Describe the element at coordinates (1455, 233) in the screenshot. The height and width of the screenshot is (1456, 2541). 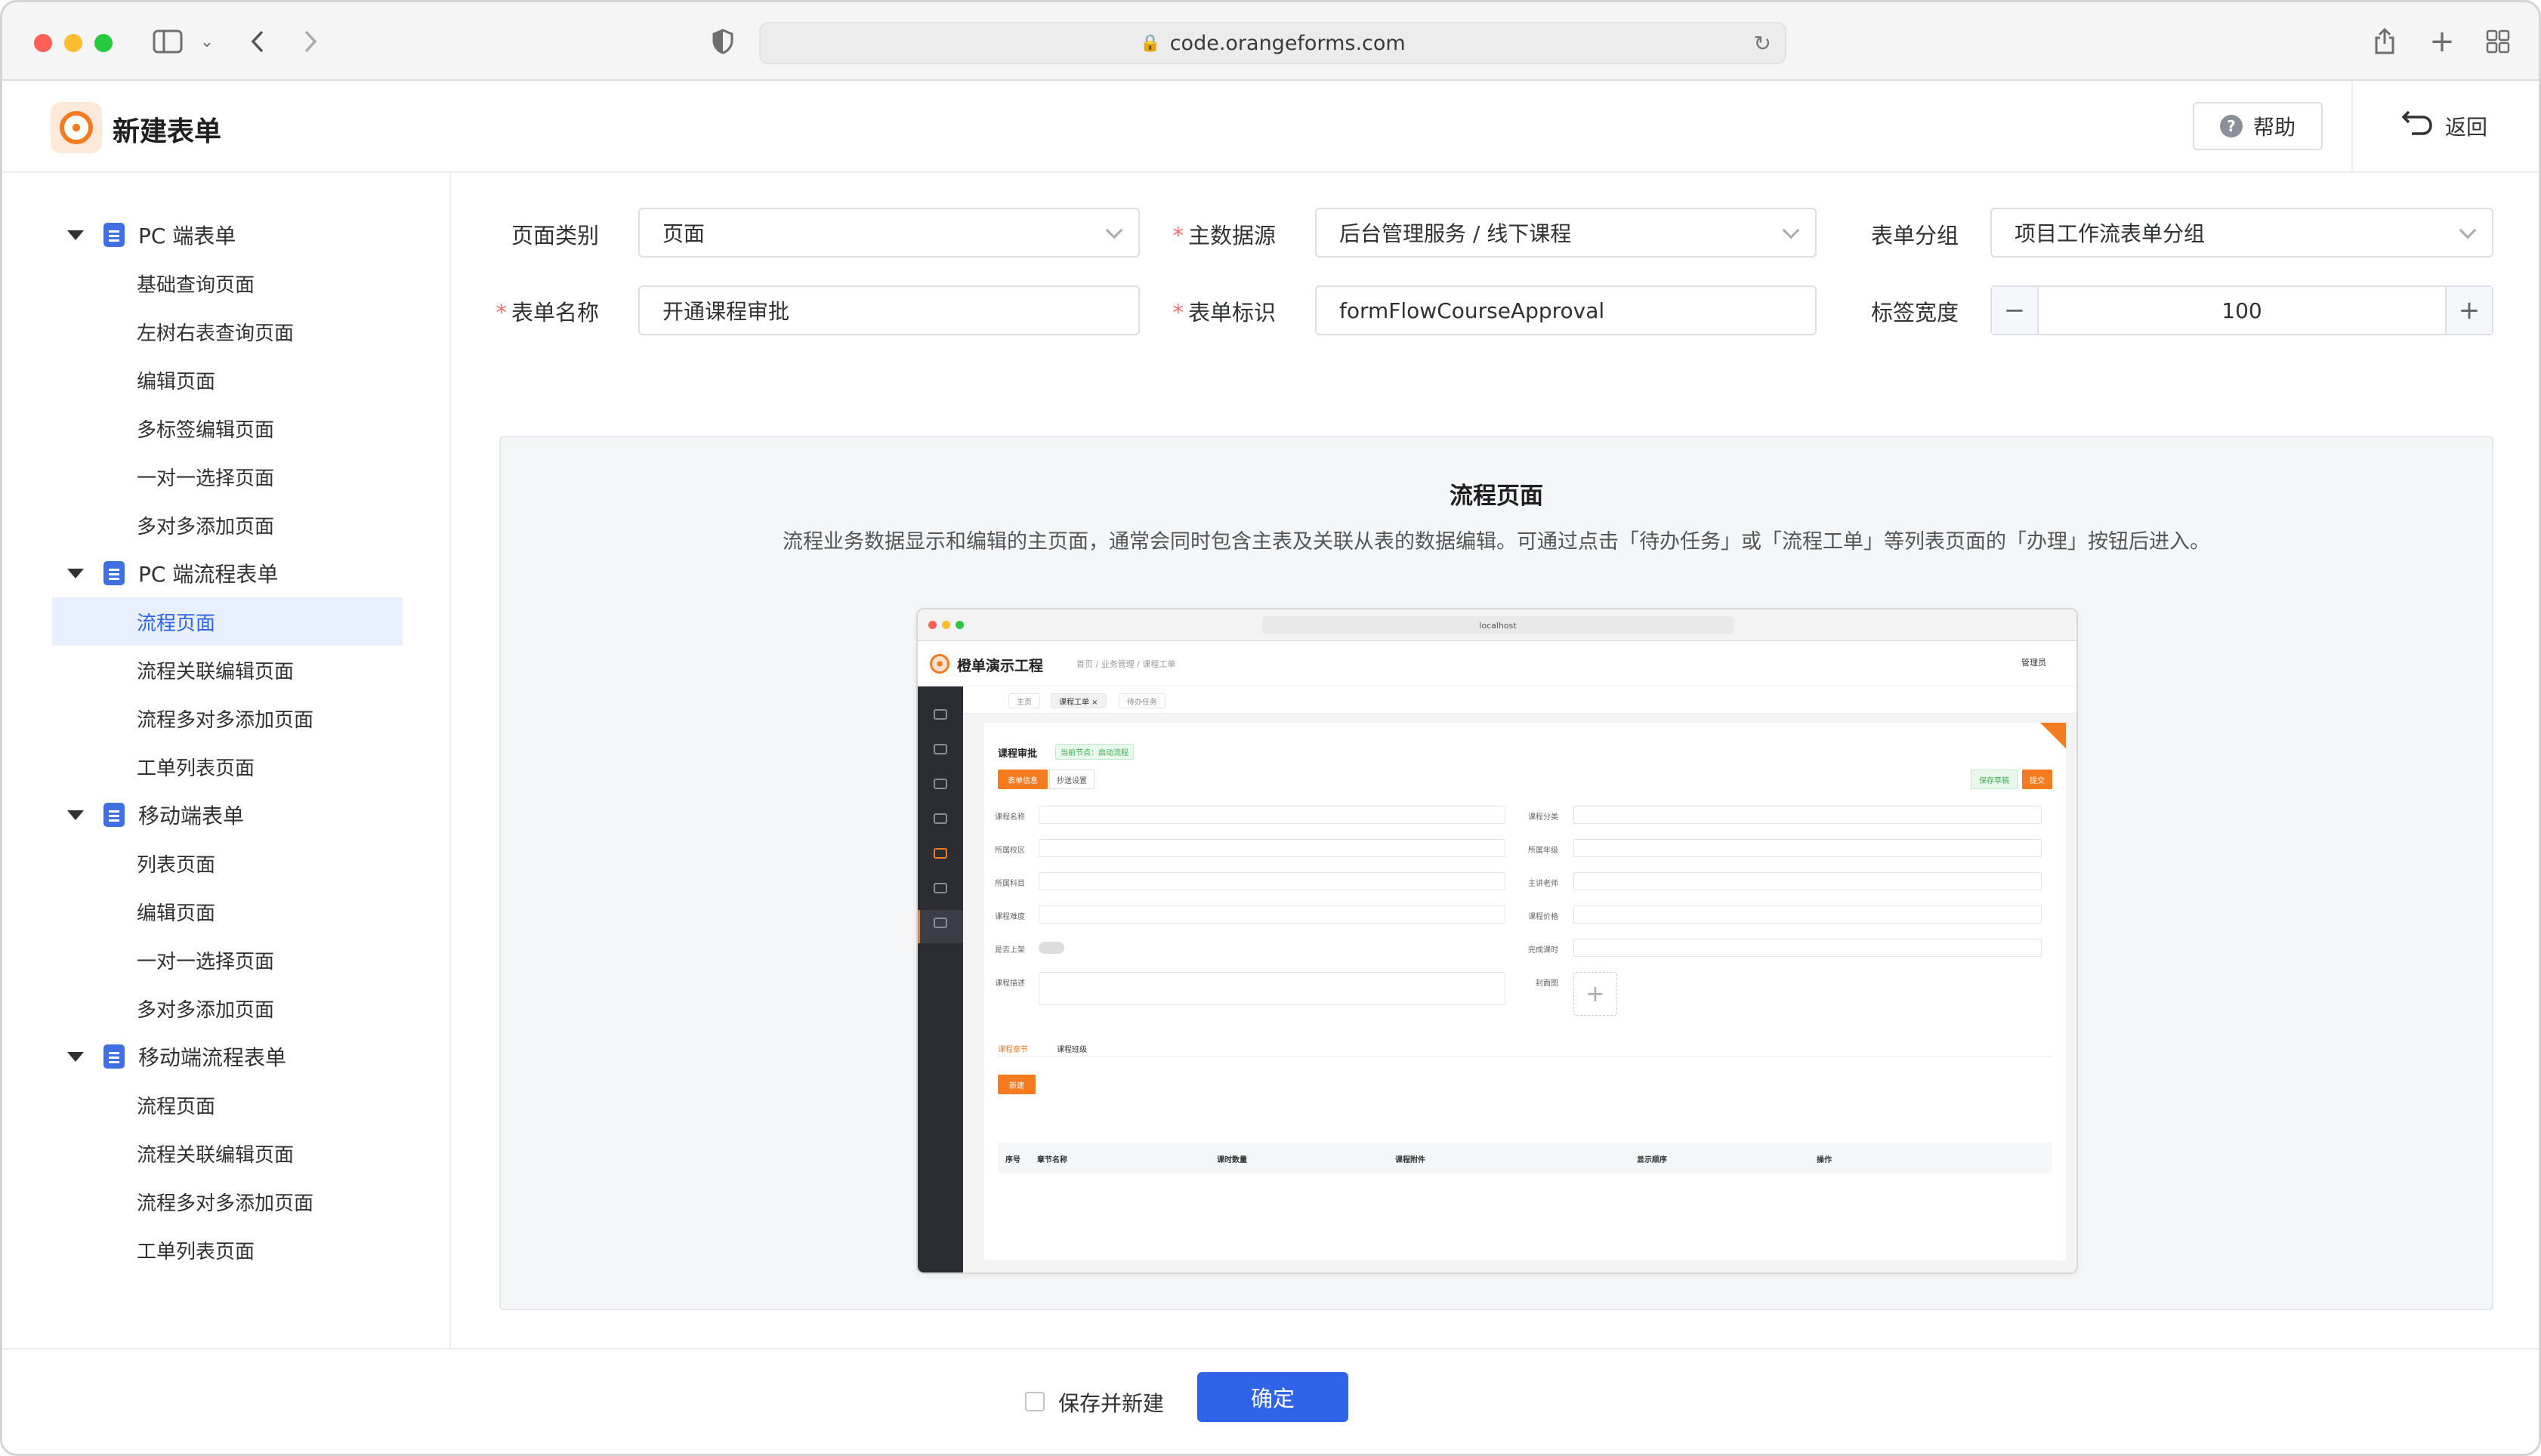
I see `select-value: 后台管理服务 / 线下课程` at that location.